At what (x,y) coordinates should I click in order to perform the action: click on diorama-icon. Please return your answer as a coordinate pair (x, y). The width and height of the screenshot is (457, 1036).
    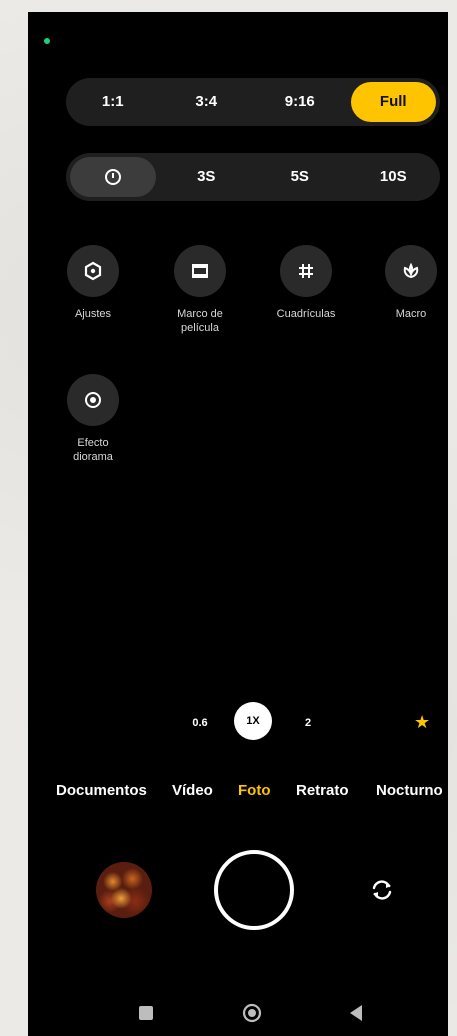
    Looking at the image, I should click on (93, 400).